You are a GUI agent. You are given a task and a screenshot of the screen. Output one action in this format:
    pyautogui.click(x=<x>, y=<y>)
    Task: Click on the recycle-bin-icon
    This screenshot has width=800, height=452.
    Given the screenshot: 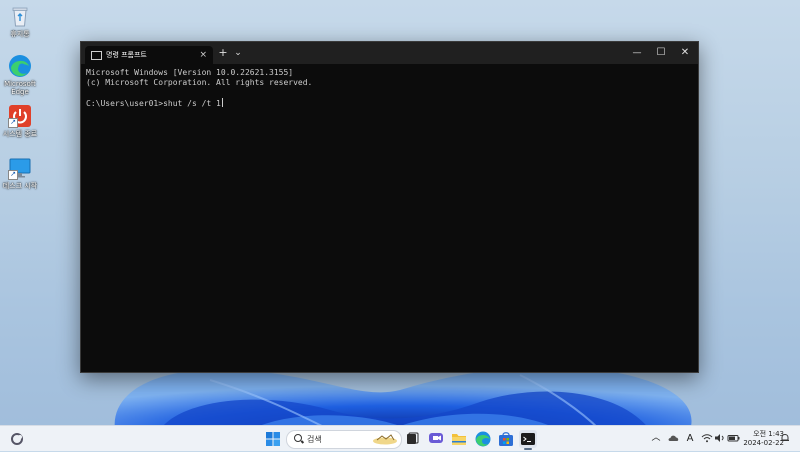 What is the action you would take?
    pyautogui.click(x=20, y=16)
    